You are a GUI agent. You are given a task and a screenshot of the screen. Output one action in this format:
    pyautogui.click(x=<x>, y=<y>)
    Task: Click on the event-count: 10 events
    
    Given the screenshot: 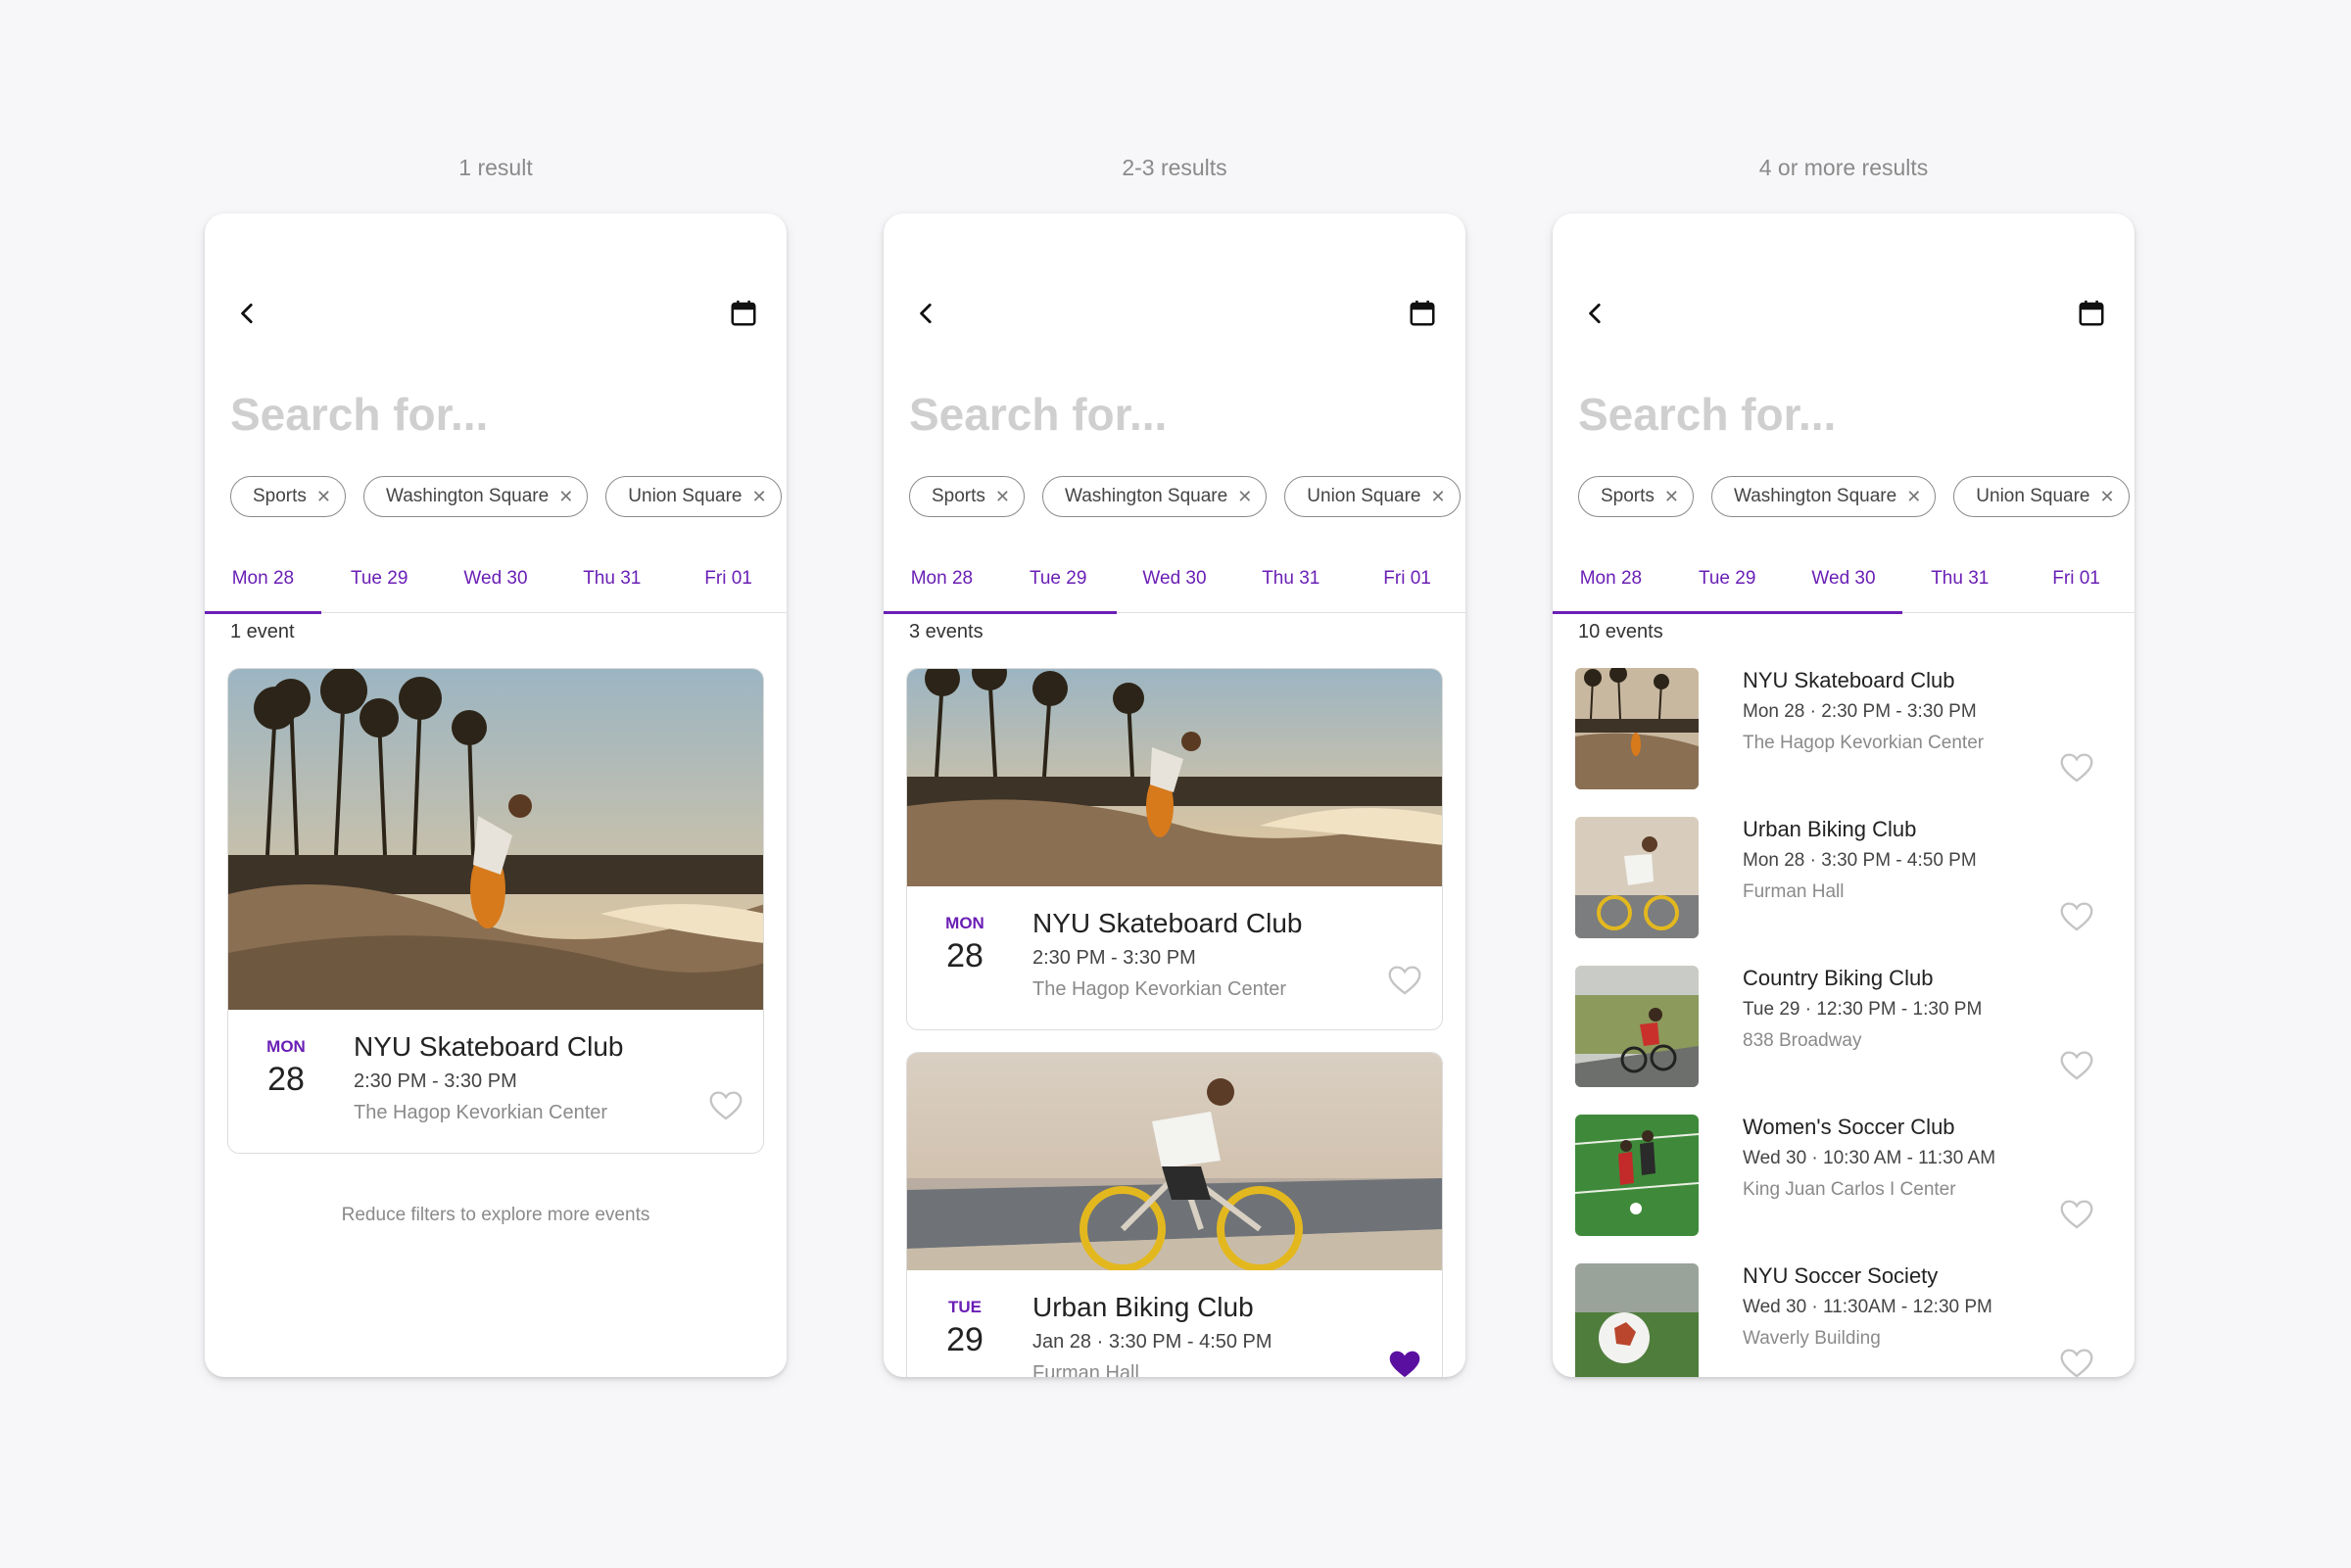 What is the action you would take?
    pyautogui.click(x=1621, y=631)
    